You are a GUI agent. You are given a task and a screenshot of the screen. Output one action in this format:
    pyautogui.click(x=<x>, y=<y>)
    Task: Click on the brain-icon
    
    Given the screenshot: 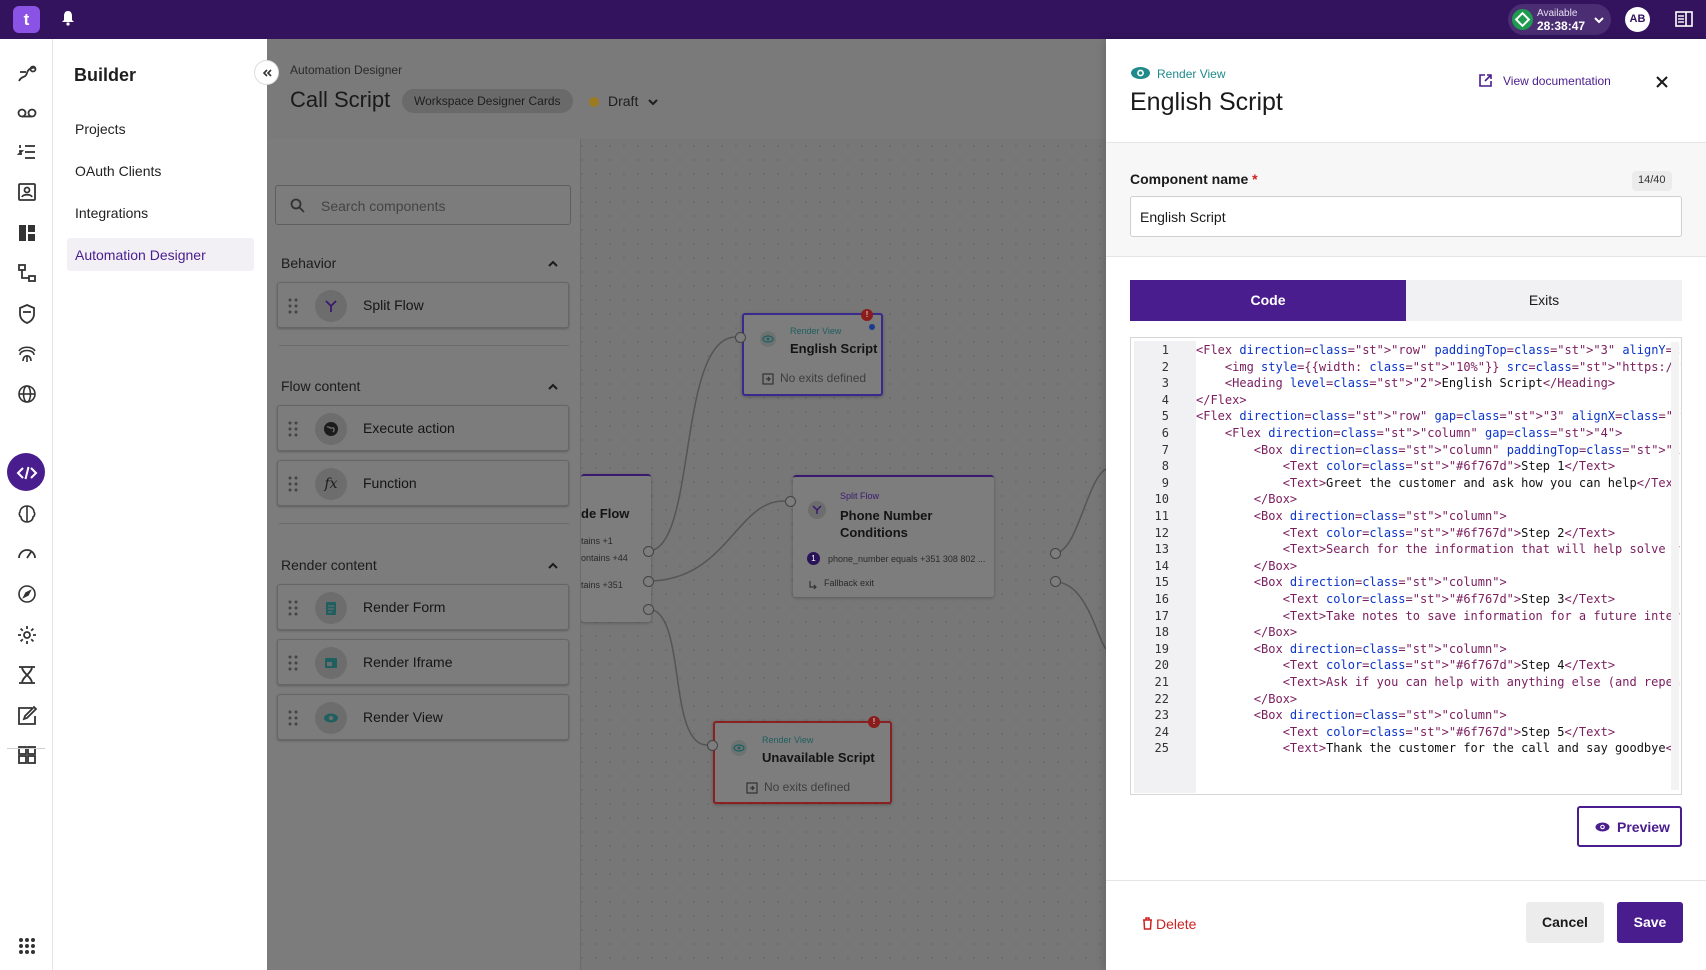 What is the action you would take?
    pyautogui.click(x=26, y=513)
    